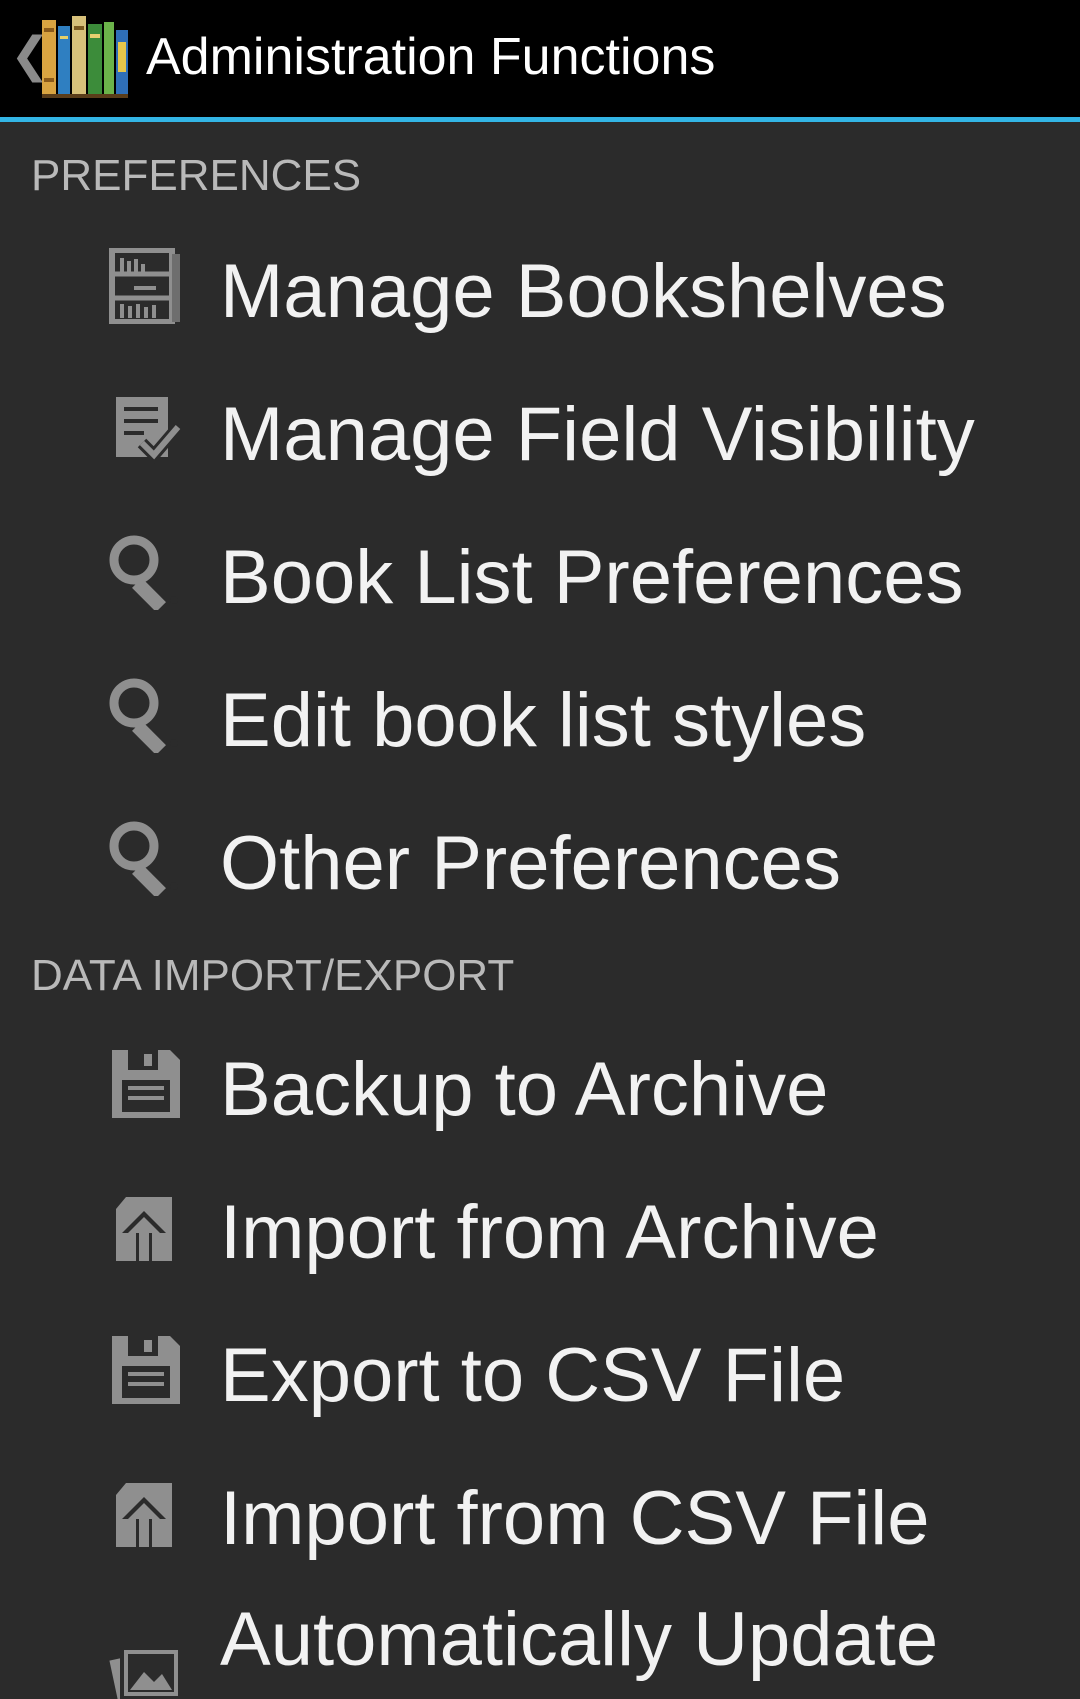 This screenshot has width=1080, height=1699. What do you see at coordinates (575, 1518) in the screenshot?
I see `menu-item-label: Import from CSV File` at bounding box center [575, 1518].